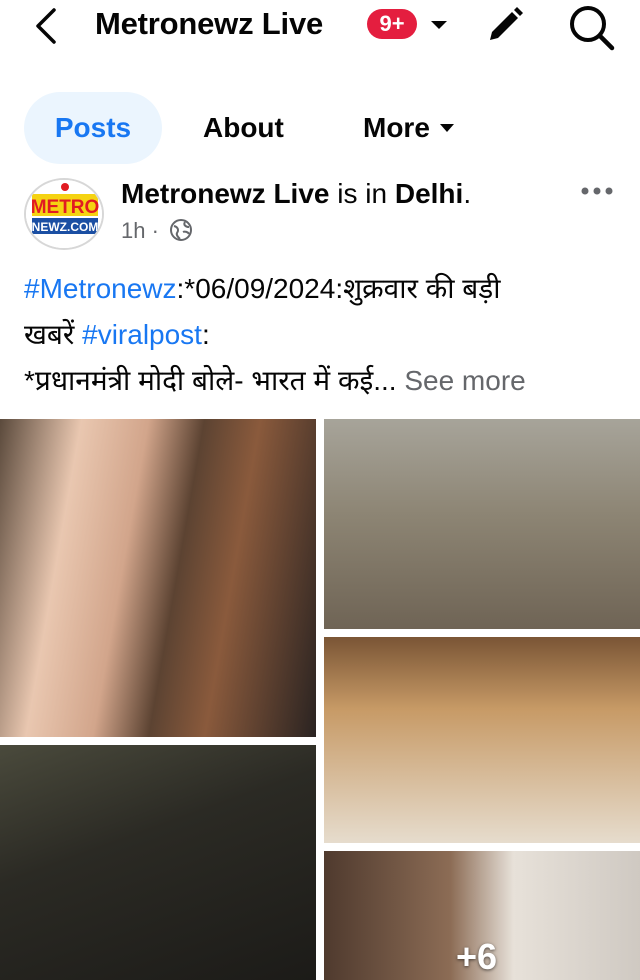  What do you see at coordinates (429, 193) in the screenshot?
I see `post-location: Delhi` at bounding box center [429, 193].